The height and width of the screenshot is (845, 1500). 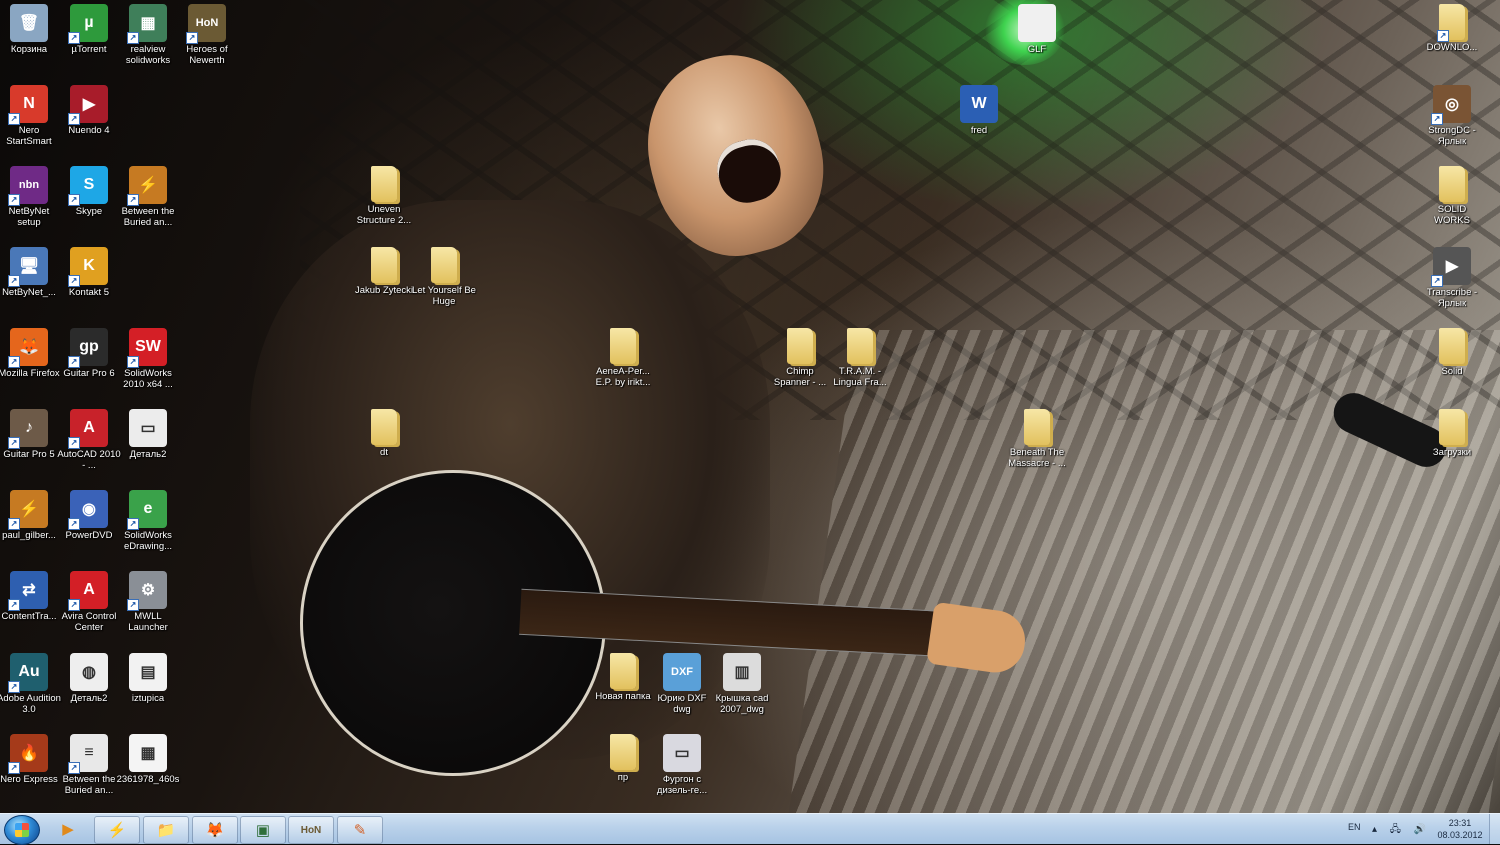 I want to click on lightning-app-icon: ⚡, so click(x=117, y=830).